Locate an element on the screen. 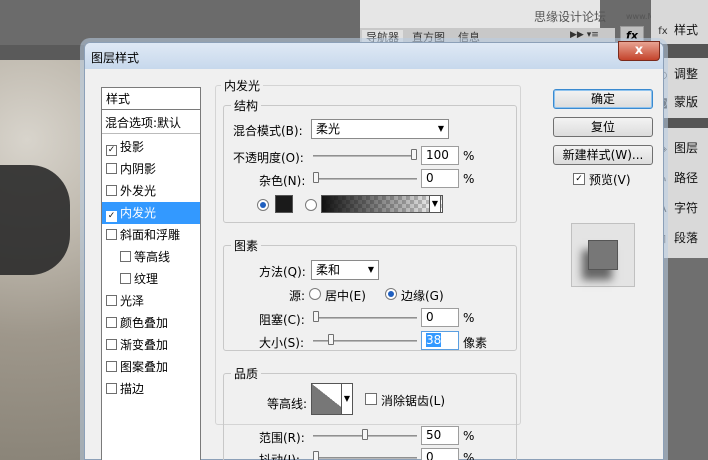  range-input: 50 is located at coordinates (440, 435).